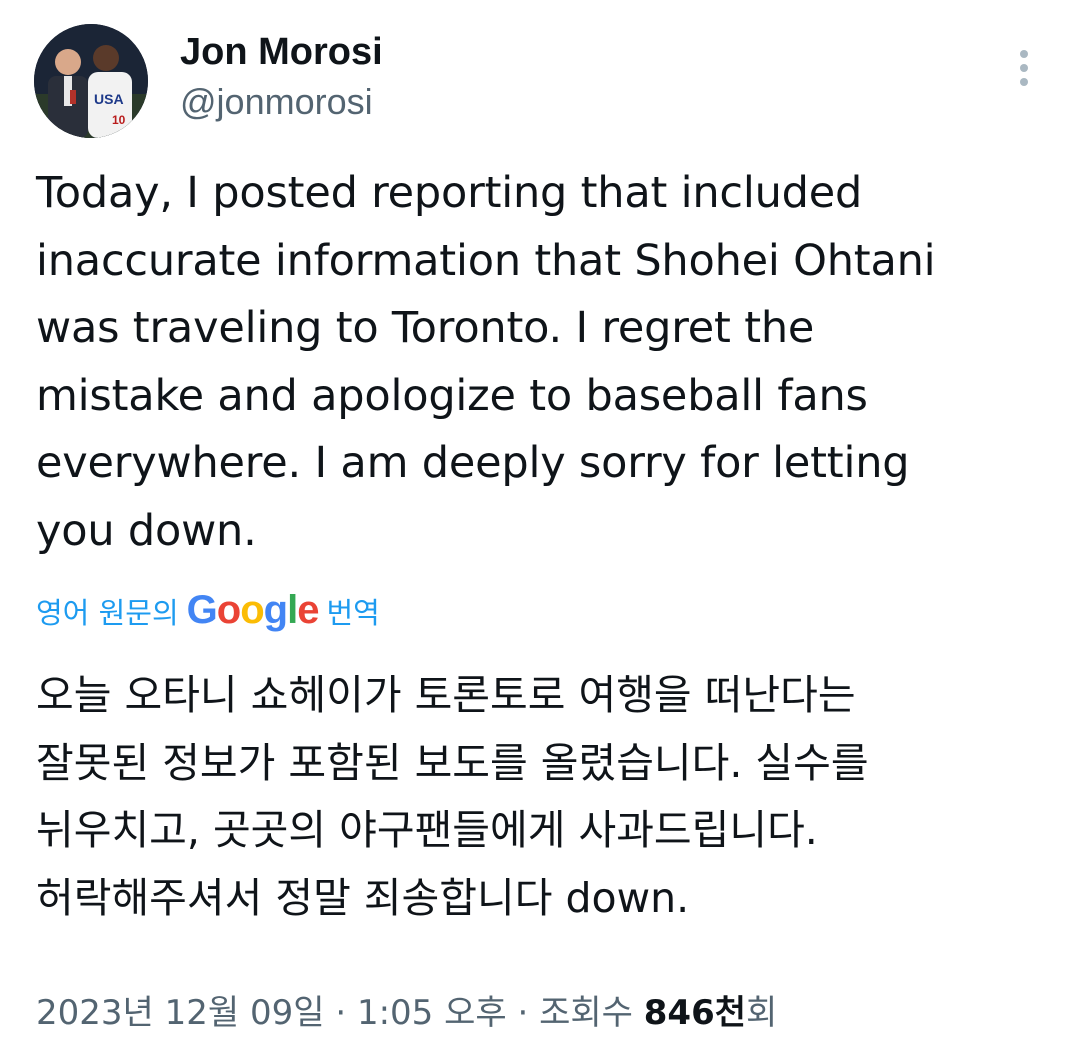 Image resolution: width=1080 pixels, height=1043 pixels. I want to click on translation-prefix: 영어 원문의, so click(107, 613).